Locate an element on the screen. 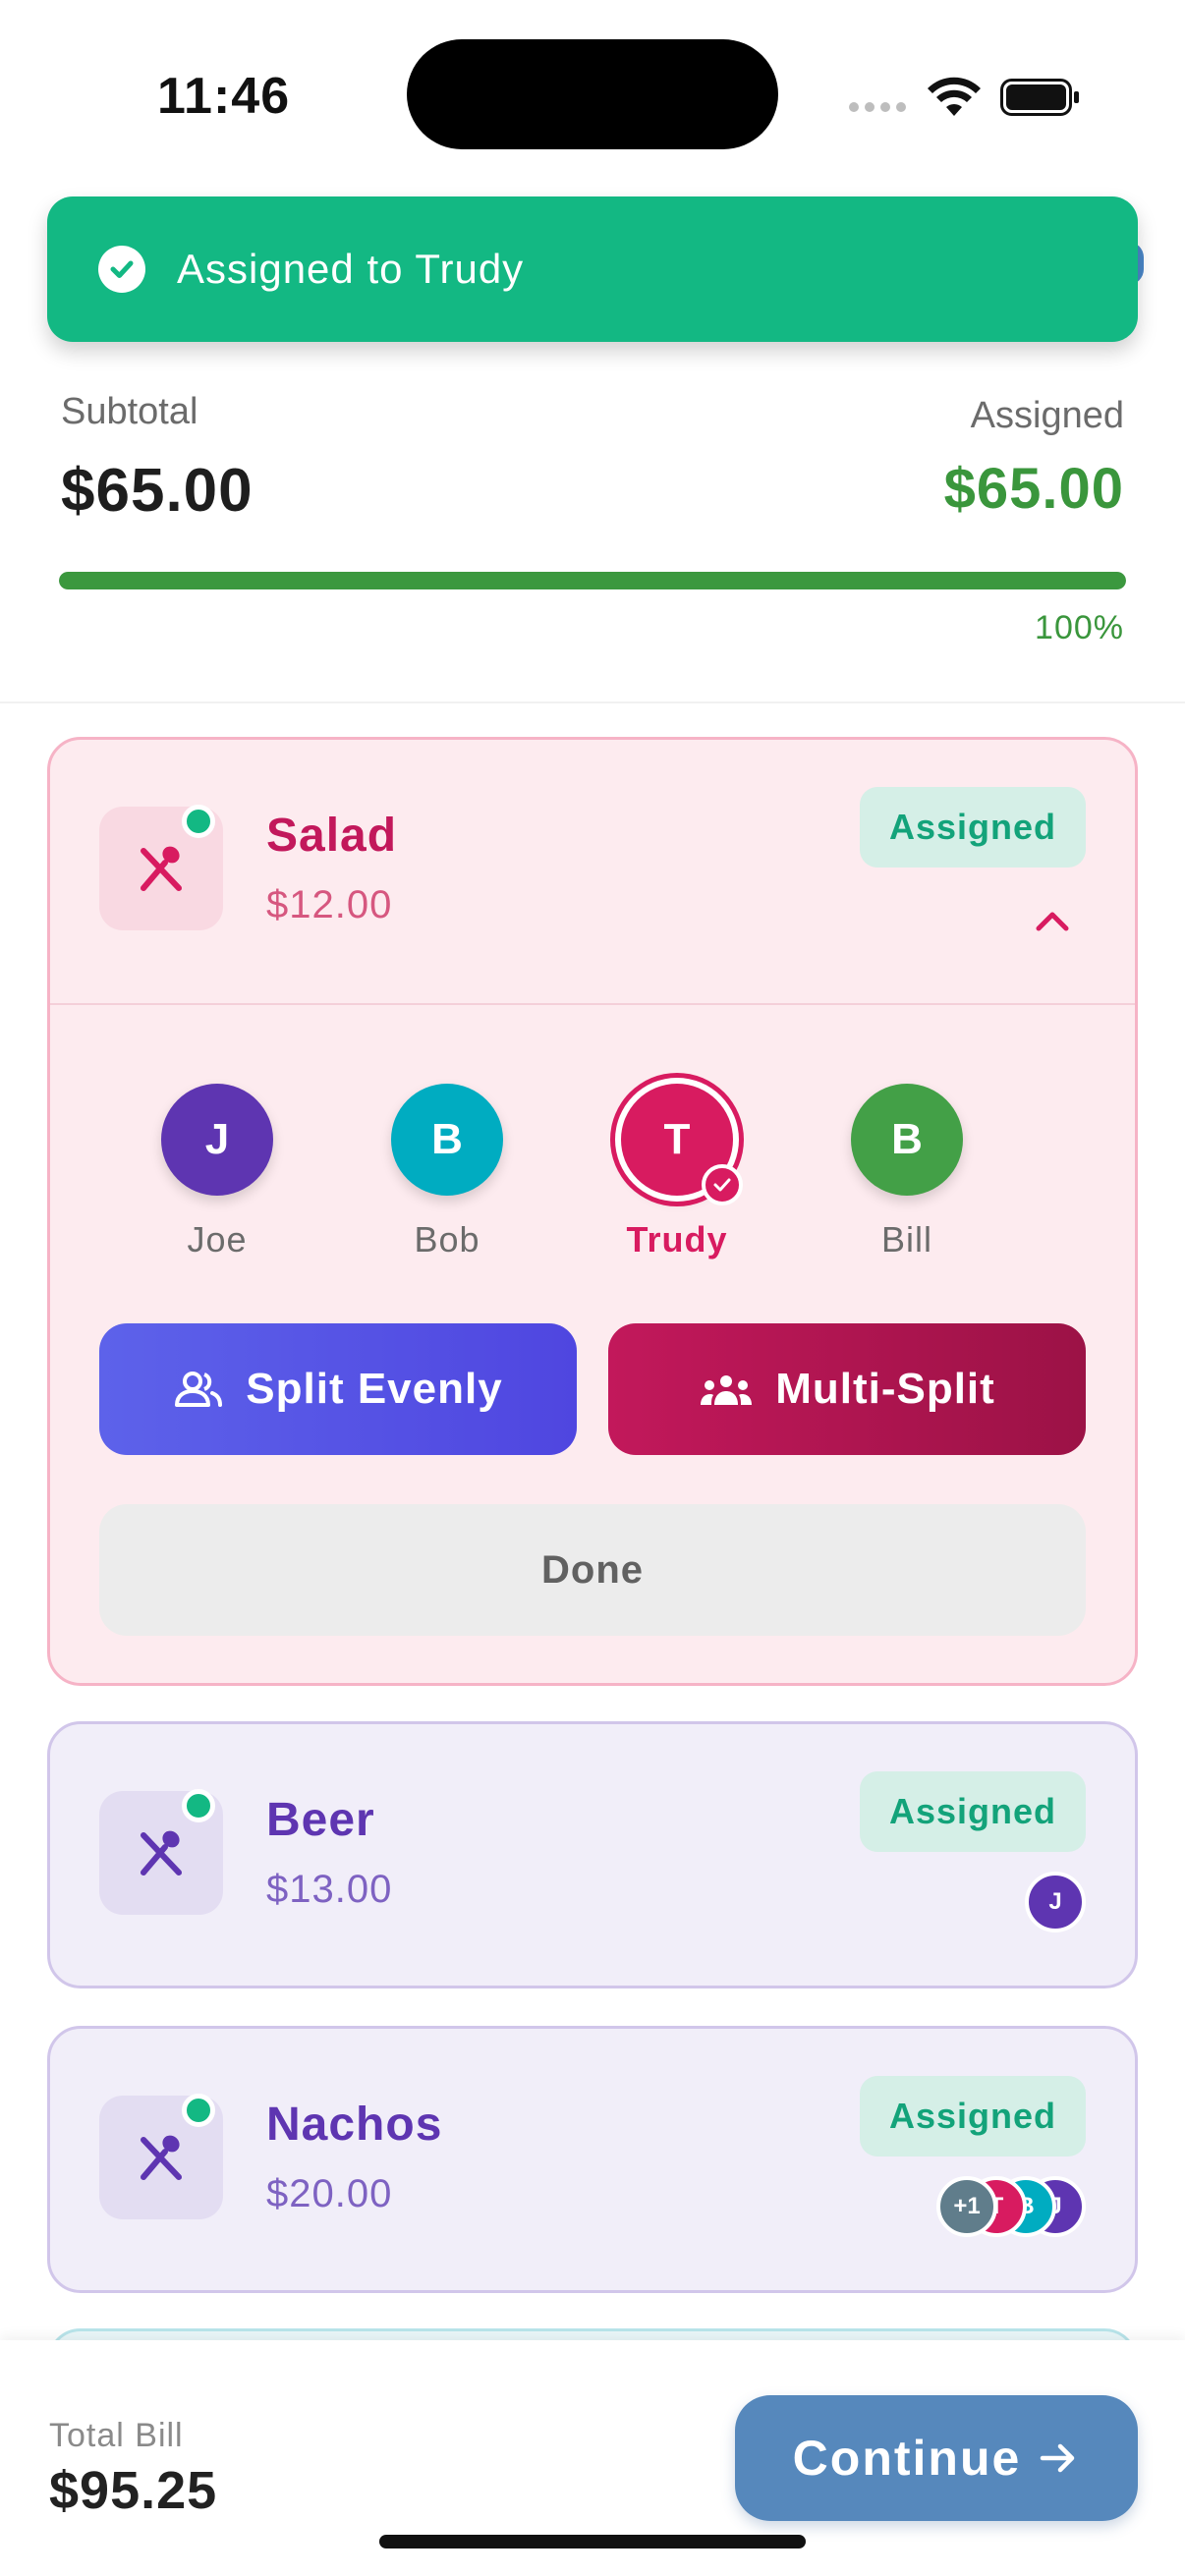 This screenshot has height=2576, width=1185. subtotal-value: $65.00 is located at coordinates (157, 491).